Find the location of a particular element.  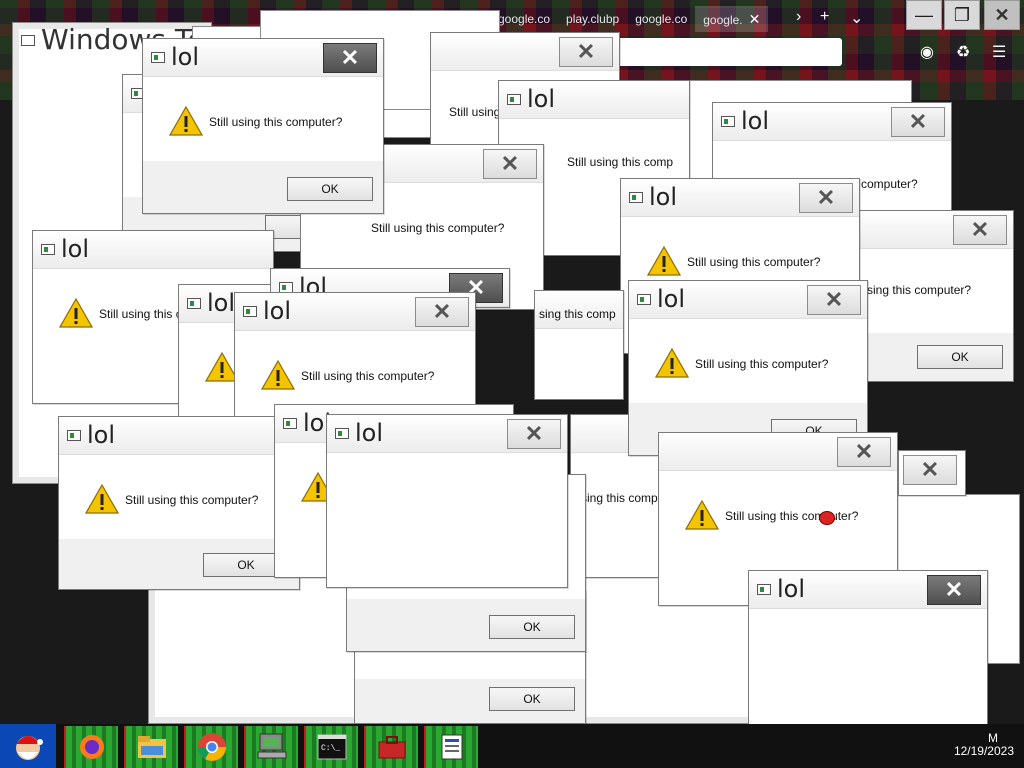

dialog-message: sing this comp is located at coordinates (577, 314).